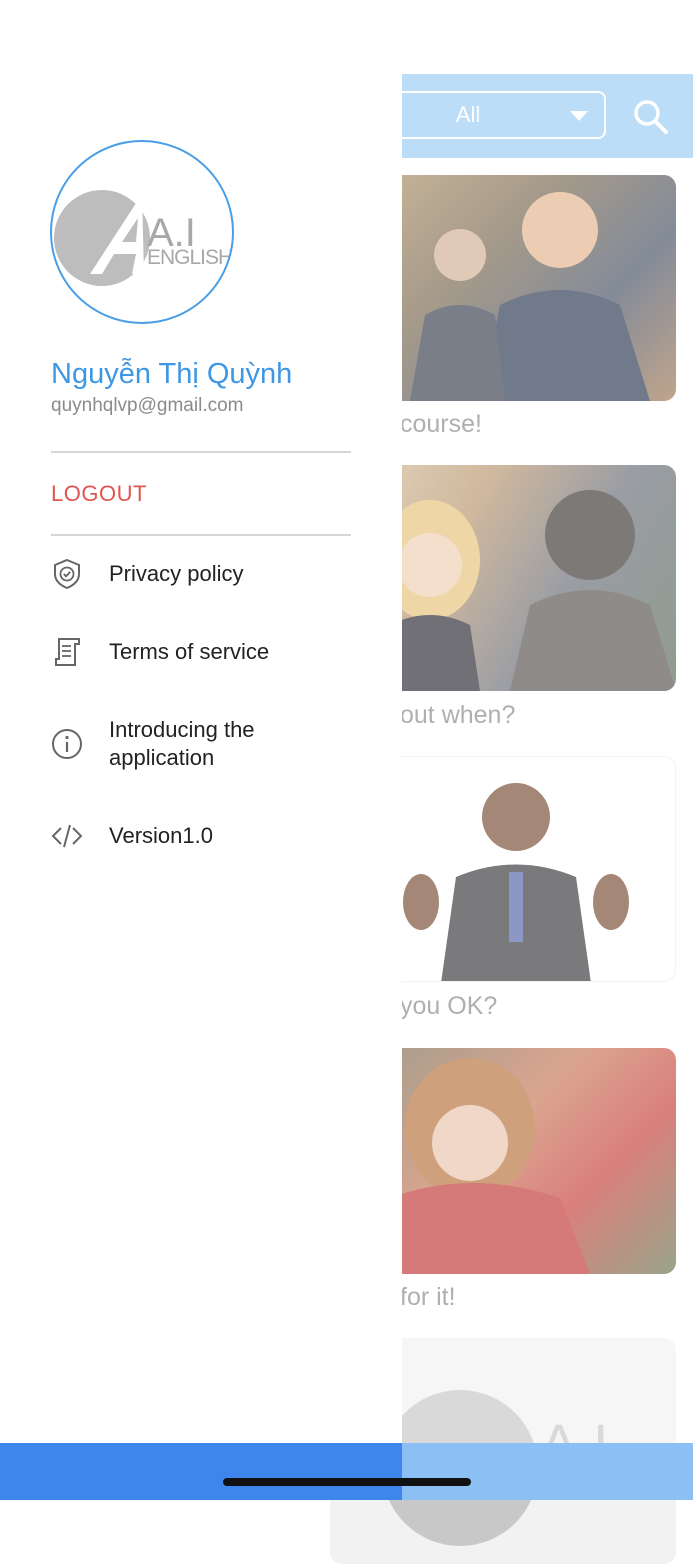 The height and width of the screenshot is (1564, 693). I want to click on menu-item-label: Introducing the application, so click(182, 743).